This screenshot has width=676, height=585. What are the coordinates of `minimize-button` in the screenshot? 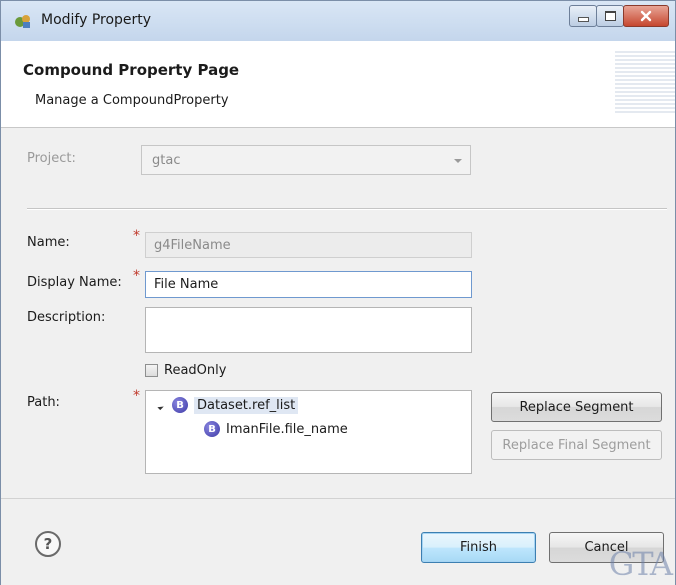 It's located at (583, 16).